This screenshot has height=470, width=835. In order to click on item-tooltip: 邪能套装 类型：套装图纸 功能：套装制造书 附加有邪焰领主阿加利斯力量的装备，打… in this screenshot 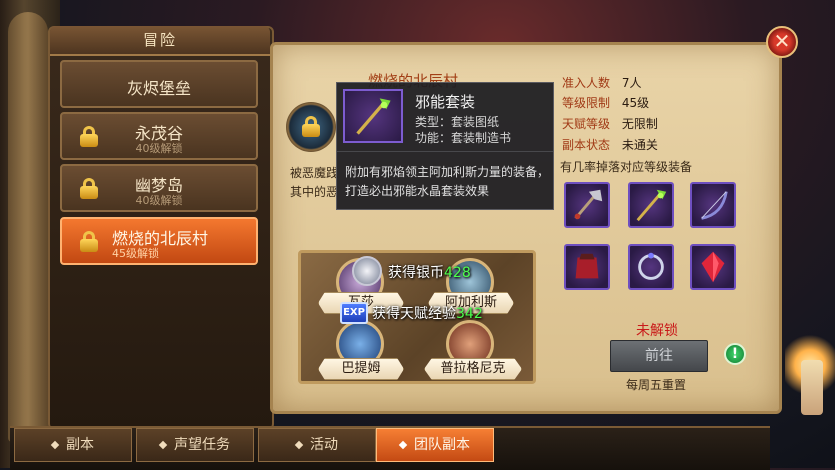, I will do `click(445, 146)`.